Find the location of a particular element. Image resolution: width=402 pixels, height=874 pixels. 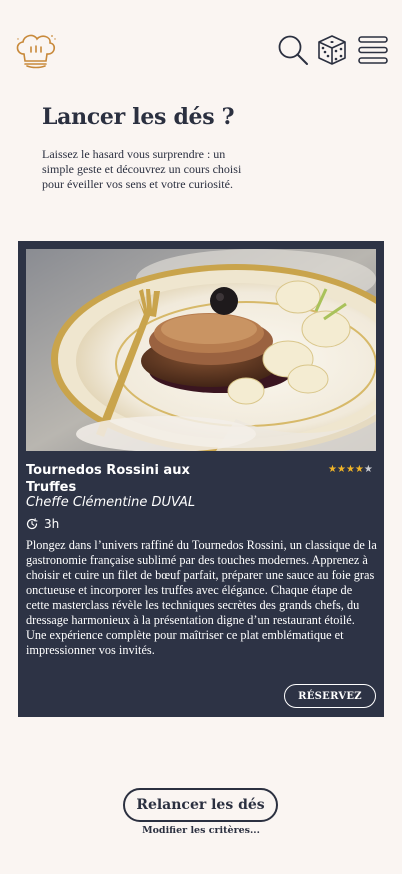

hamburger-menu-icon is located at coordinates (373, 50).